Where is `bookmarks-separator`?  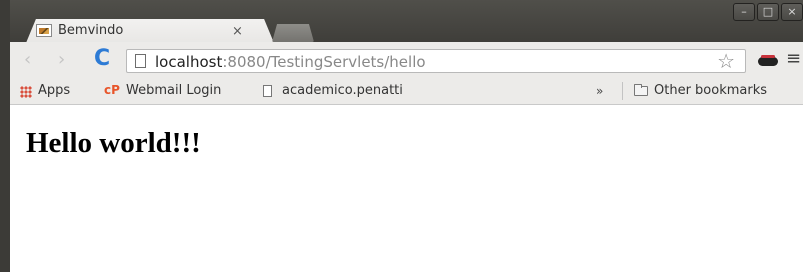 bookmarks-separator is located at coordinates (622, 91).